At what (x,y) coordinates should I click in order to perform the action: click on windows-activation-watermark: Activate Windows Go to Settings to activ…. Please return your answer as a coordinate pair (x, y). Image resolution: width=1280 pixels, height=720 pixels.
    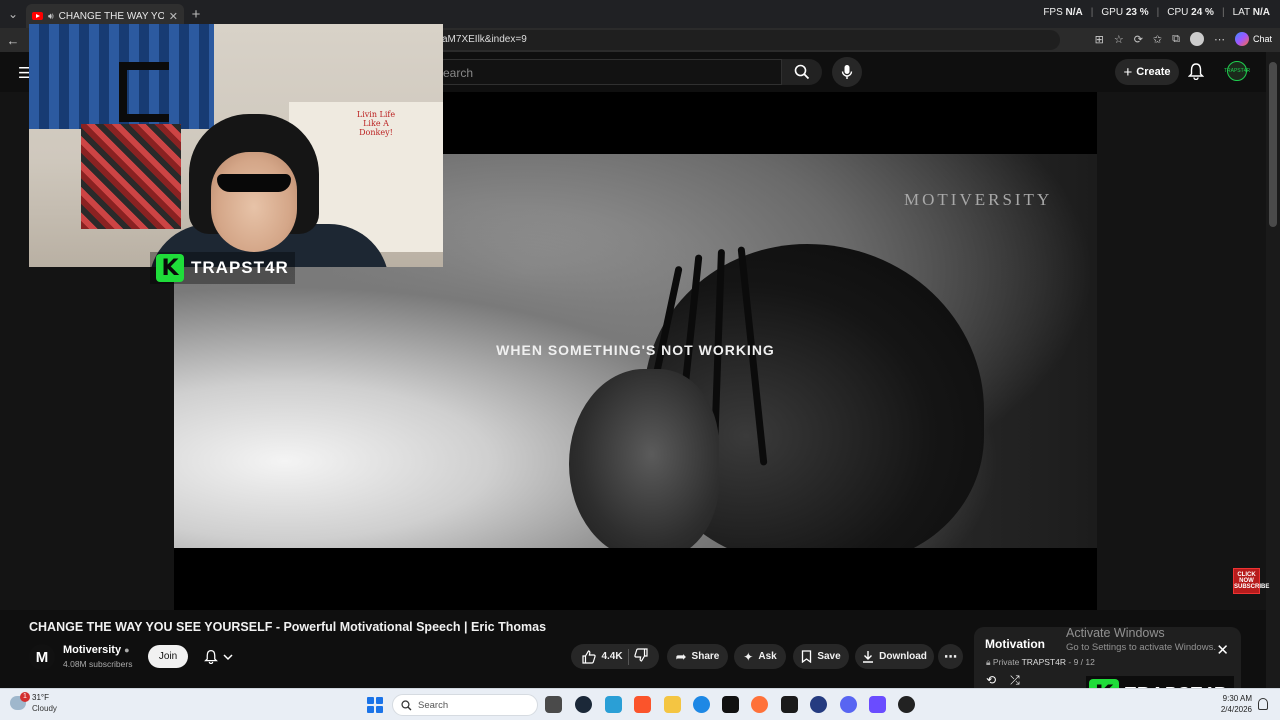
    Looking at the image, I should click on (1141, 639).